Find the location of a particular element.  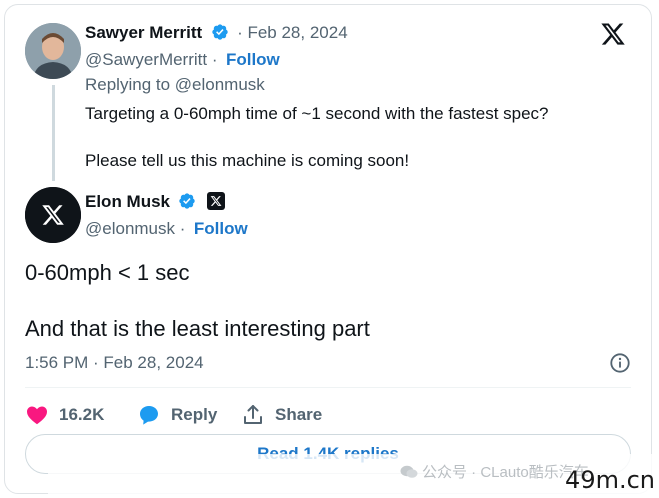

speech-bubble-icon is located at coordinates (149, 415).